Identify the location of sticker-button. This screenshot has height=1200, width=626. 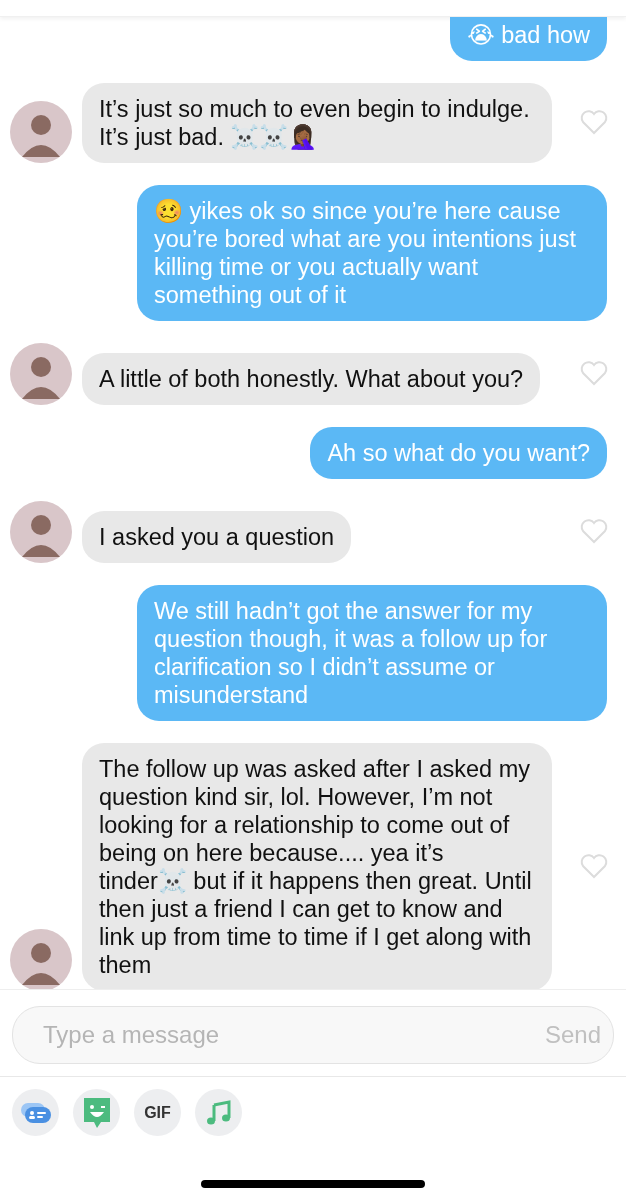
(96, 1112).